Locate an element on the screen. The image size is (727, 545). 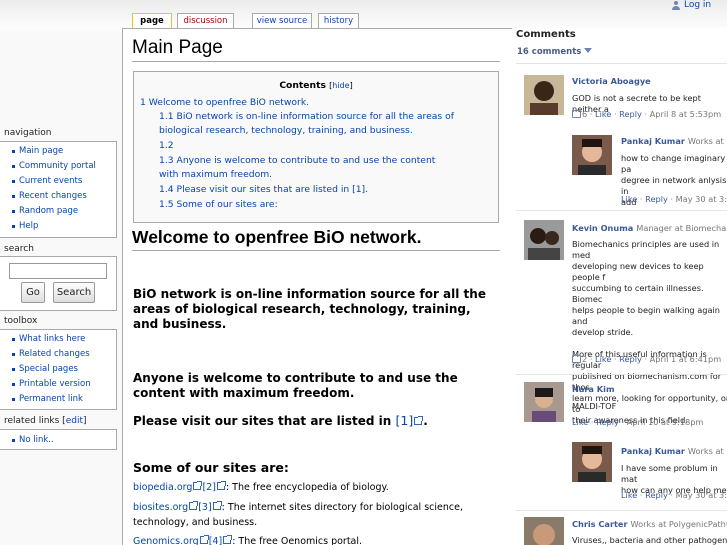
toc-item-1: 1 Welcome to openfree BiO network. is located at coordinates (315, 103).